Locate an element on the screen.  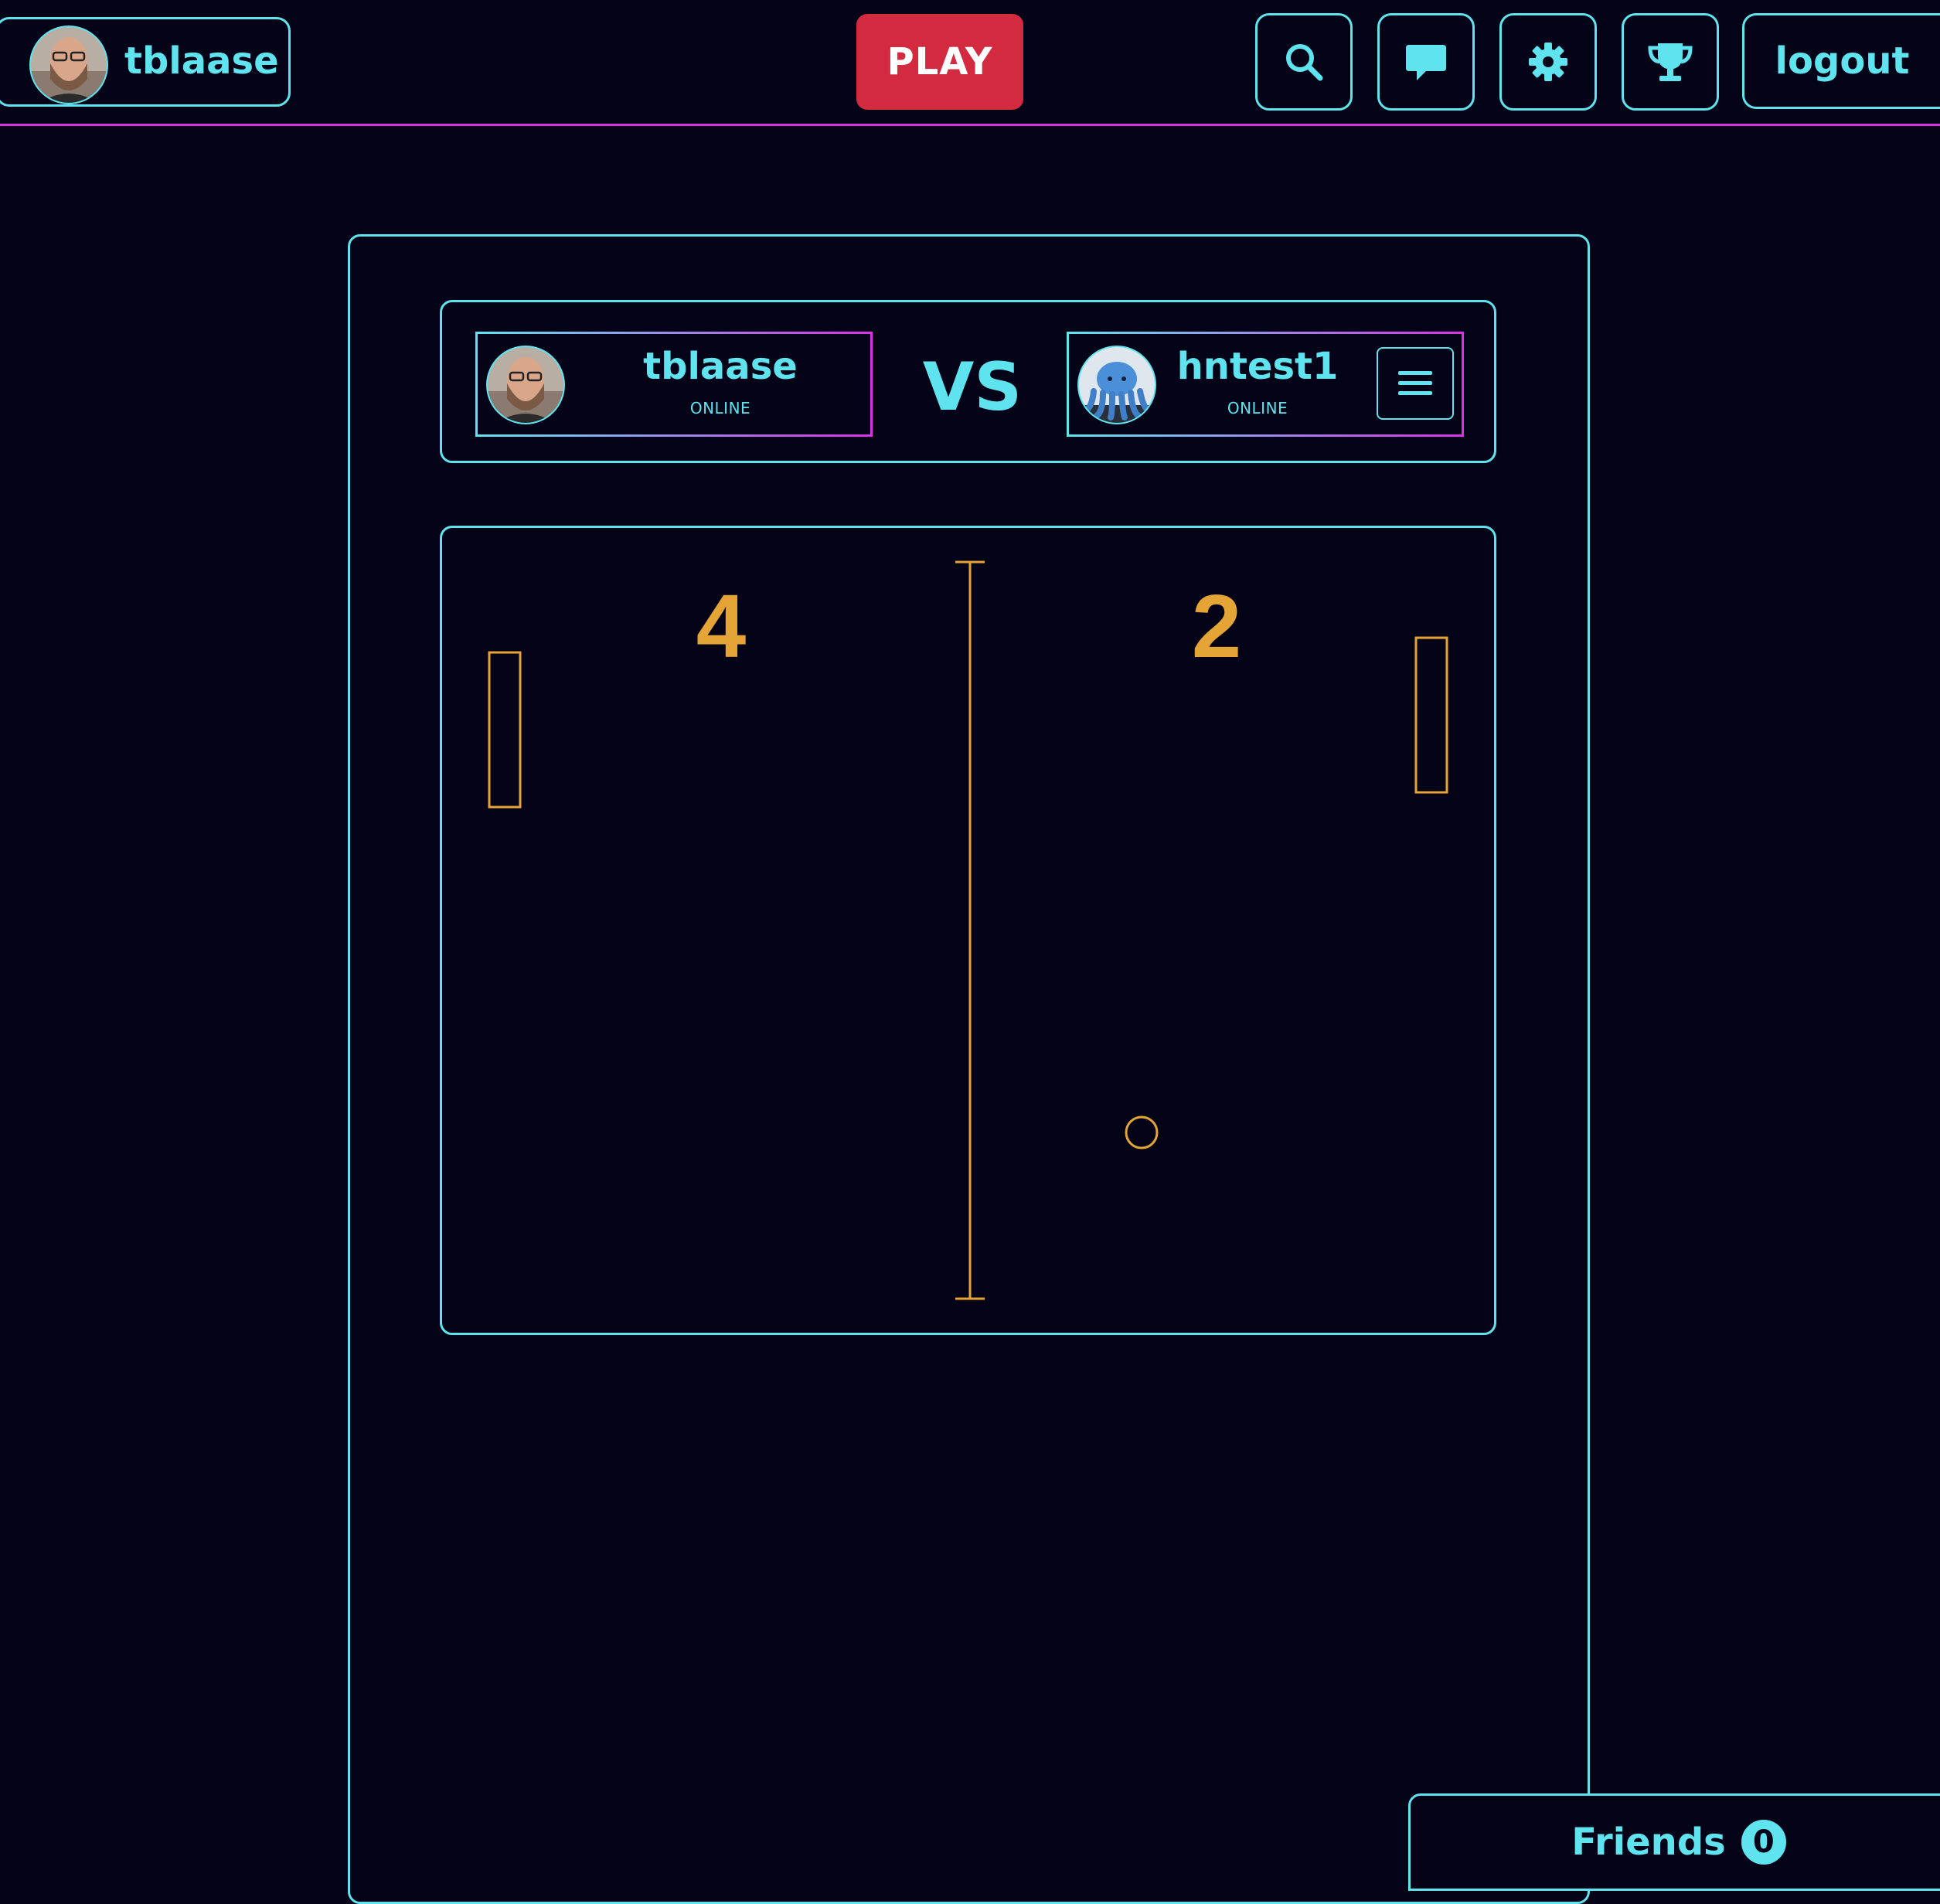
play-button: PLAY is located at coordinates (939, 62).